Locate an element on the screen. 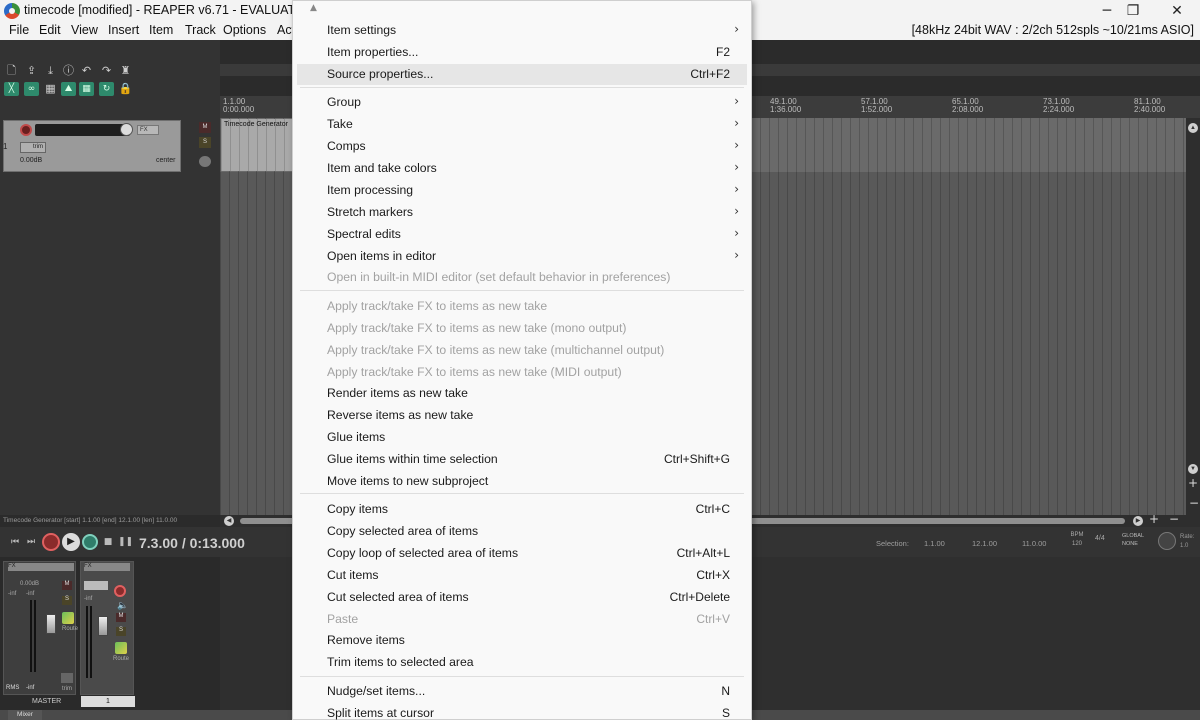 This screenshot has width=1200, height=720. master-mute-button: M is located at coordinates (67, 585).